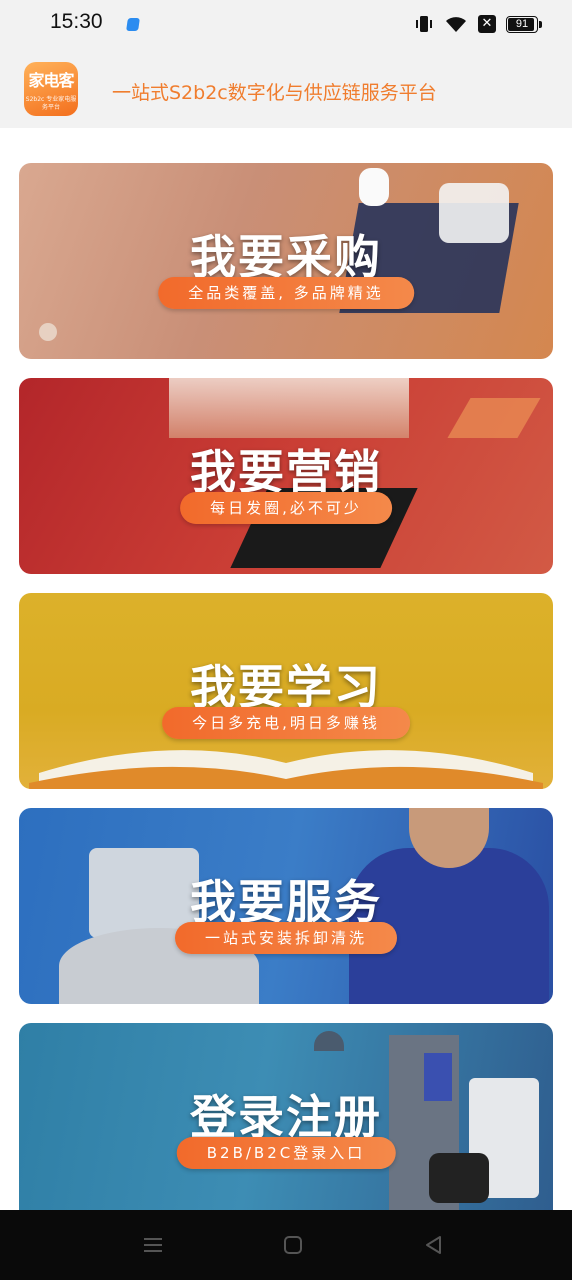 The image size is (572, 1280). What do you see at coordinates (286, 906) in the screenshot?
I see `service-banner: 我要服务 一站式安装拆卸清洗` at bounding box center [286, 906].